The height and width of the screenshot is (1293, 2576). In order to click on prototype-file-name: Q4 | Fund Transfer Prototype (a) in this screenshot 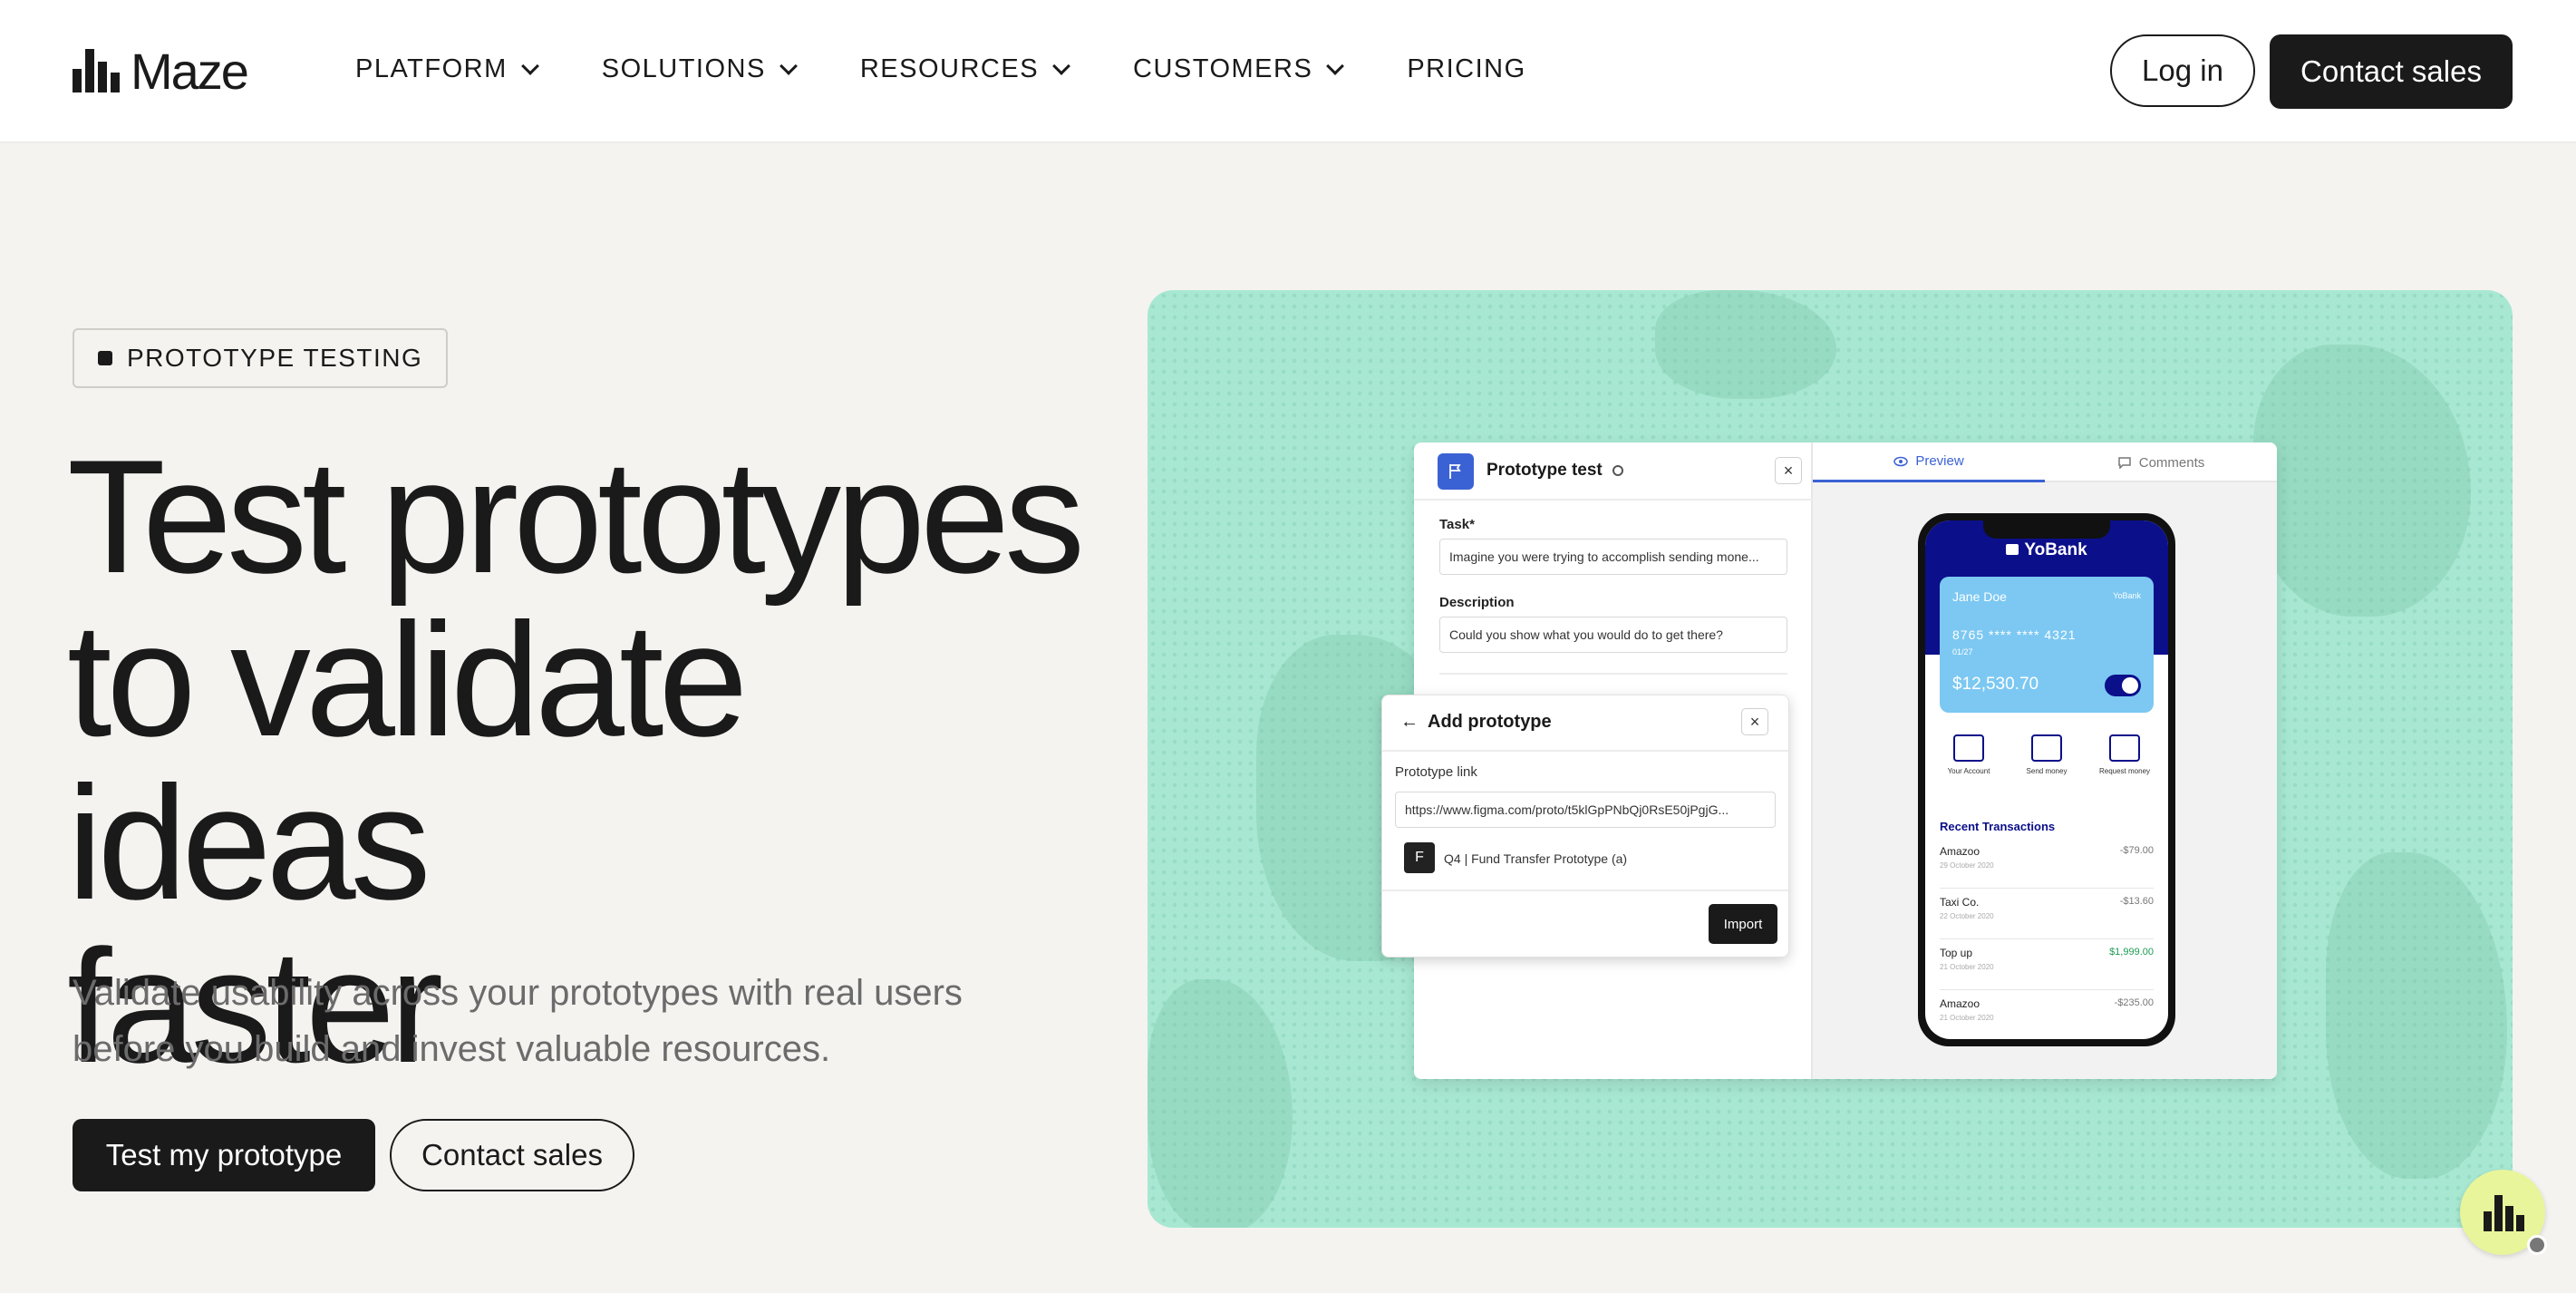, I will do `click(1535, 858)`.